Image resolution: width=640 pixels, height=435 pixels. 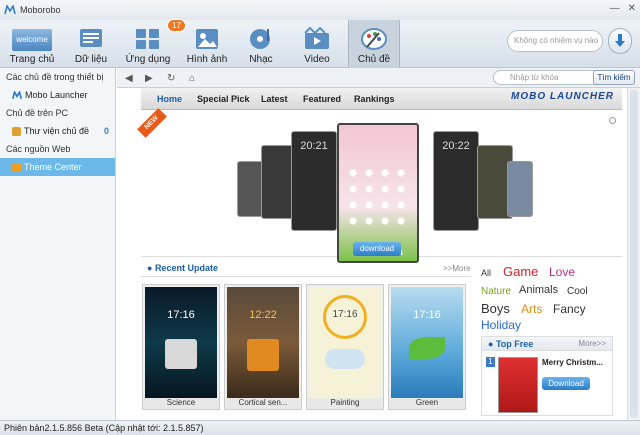 What do you see at coordinates (615, 8) in the screenshot?
I see `minimize-button: —` at bounding box center [615, 8].